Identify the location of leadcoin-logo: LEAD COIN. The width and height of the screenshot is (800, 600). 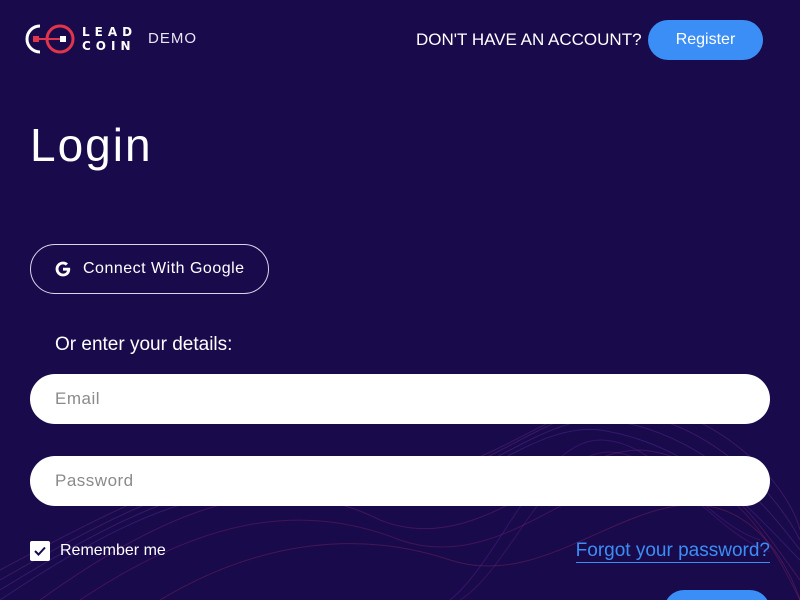
(80, 39).